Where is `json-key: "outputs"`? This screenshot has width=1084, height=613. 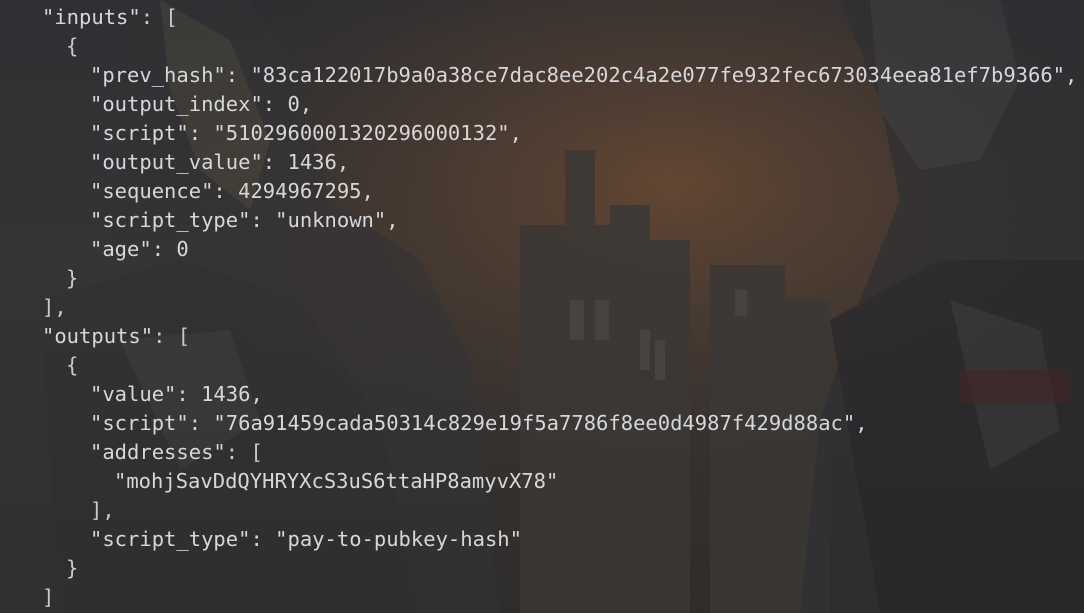
json-key: "outputs" is located at coordinates (98, 336).